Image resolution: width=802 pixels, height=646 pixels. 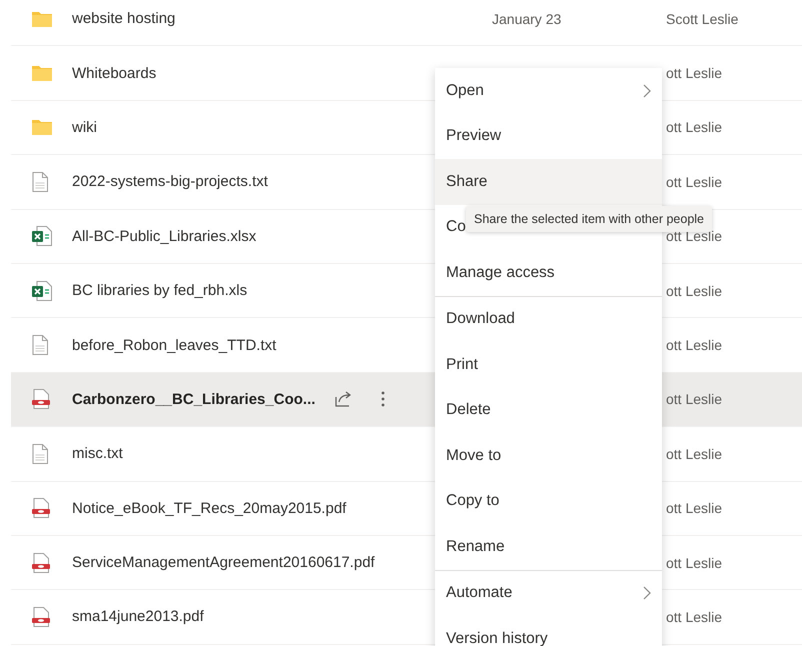 I want to click on author-name: Scott Leslie, so click(x=702, y=18).